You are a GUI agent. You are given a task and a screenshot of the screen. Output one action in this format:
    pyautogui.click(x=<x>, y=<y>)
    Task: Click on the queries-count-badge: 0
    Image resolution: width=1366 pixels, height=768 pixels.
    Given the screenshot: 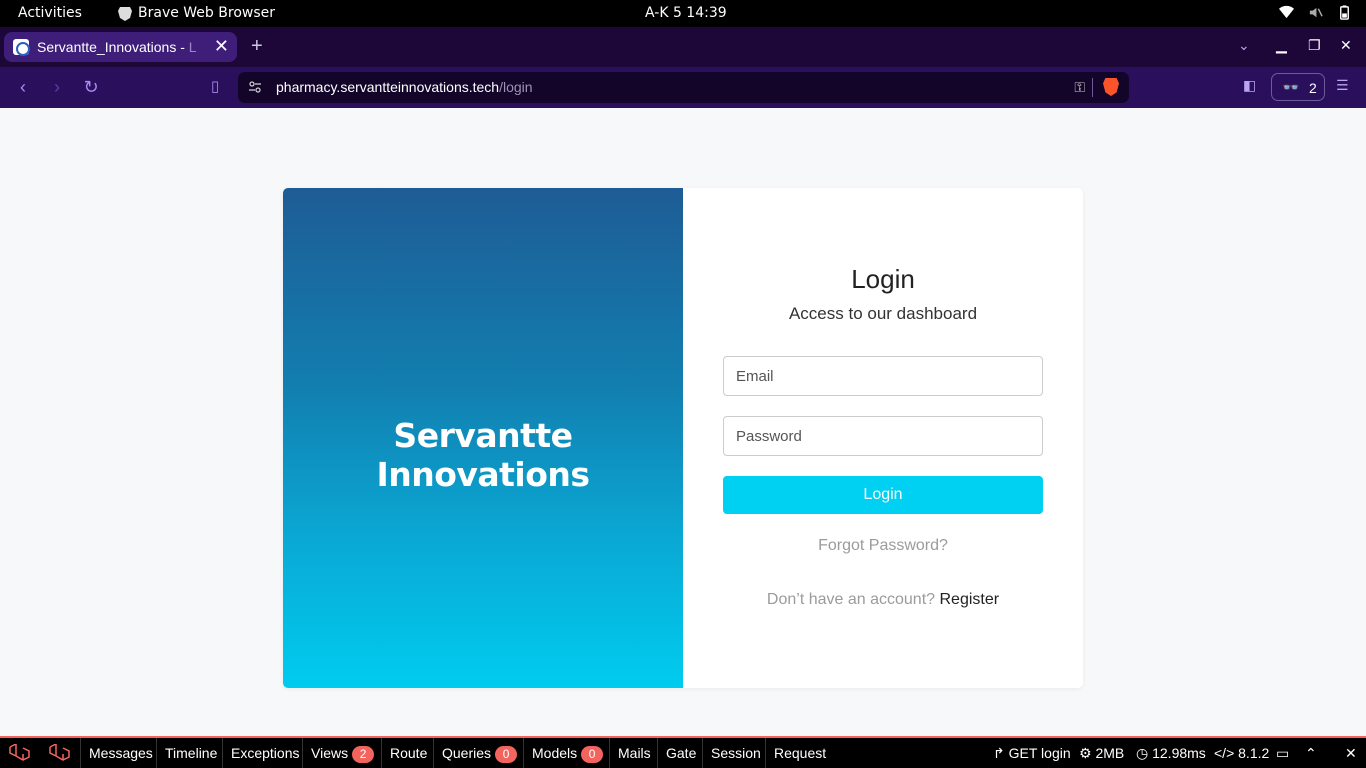 What is the action you would take?
    pyautogui.click(x=506, y=754)
    